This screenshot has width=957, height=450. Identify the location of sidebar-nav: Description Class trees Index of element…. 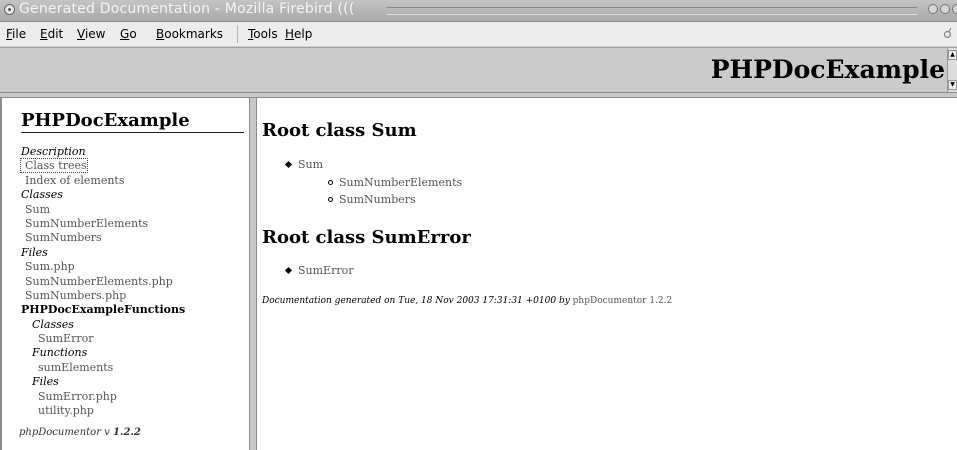
(133, 281).